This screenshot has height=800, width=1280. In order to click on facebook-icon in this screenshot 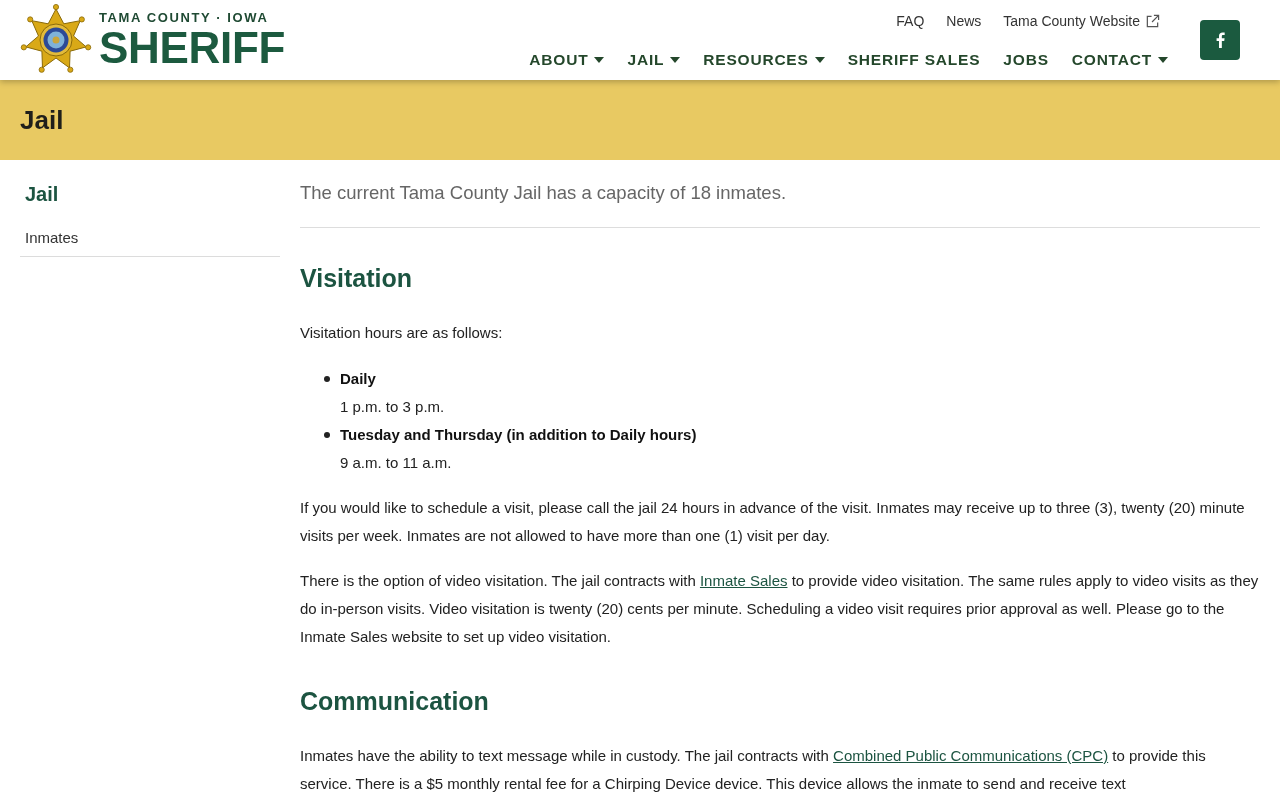, I will do `click(1220, 40)`.